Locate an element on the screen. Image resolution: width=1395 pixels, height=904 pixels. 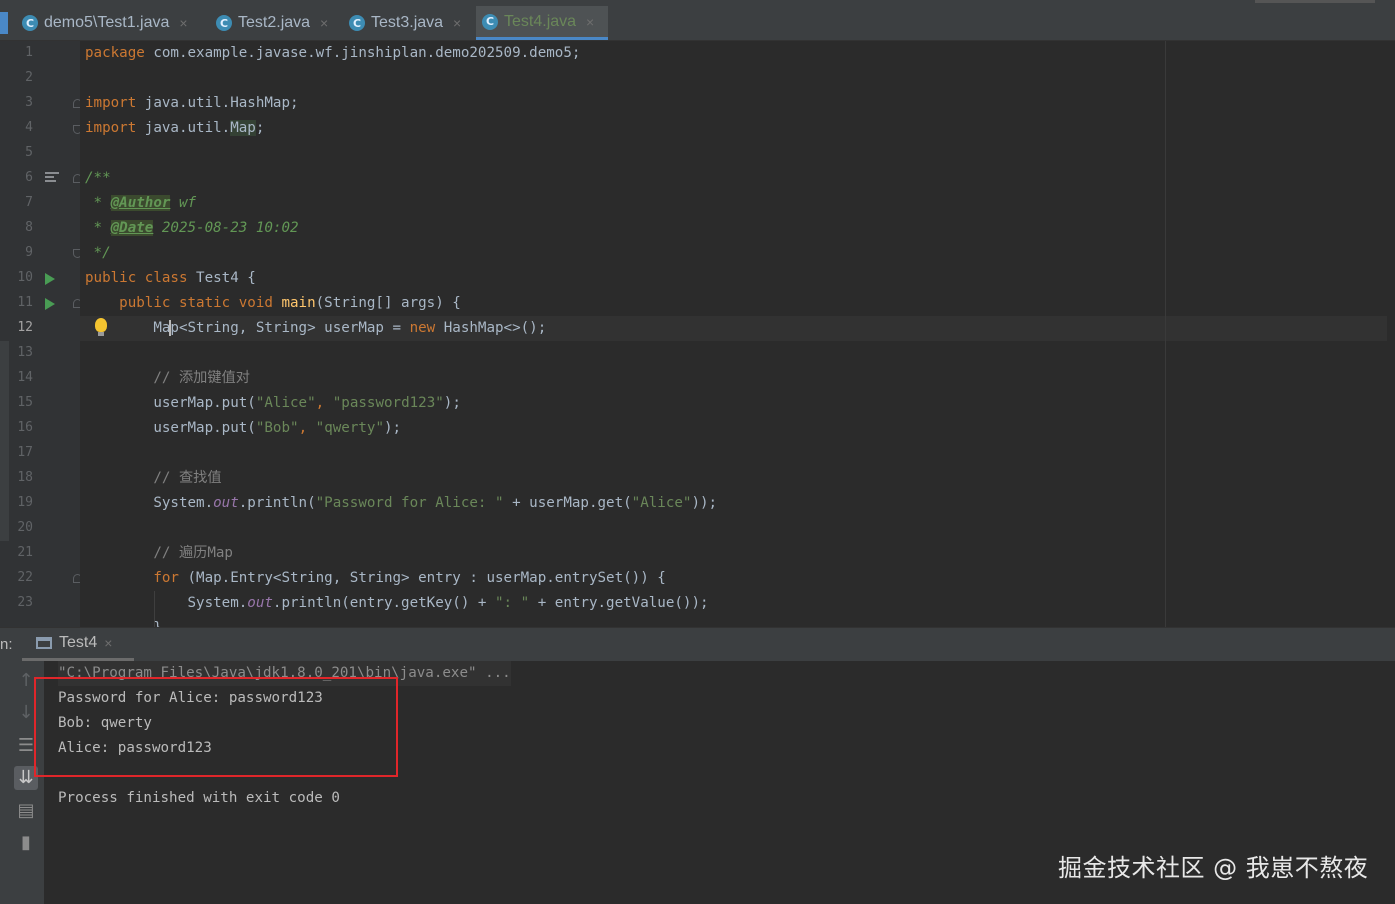
line-number: 2 is located at coordinates (29, 77).